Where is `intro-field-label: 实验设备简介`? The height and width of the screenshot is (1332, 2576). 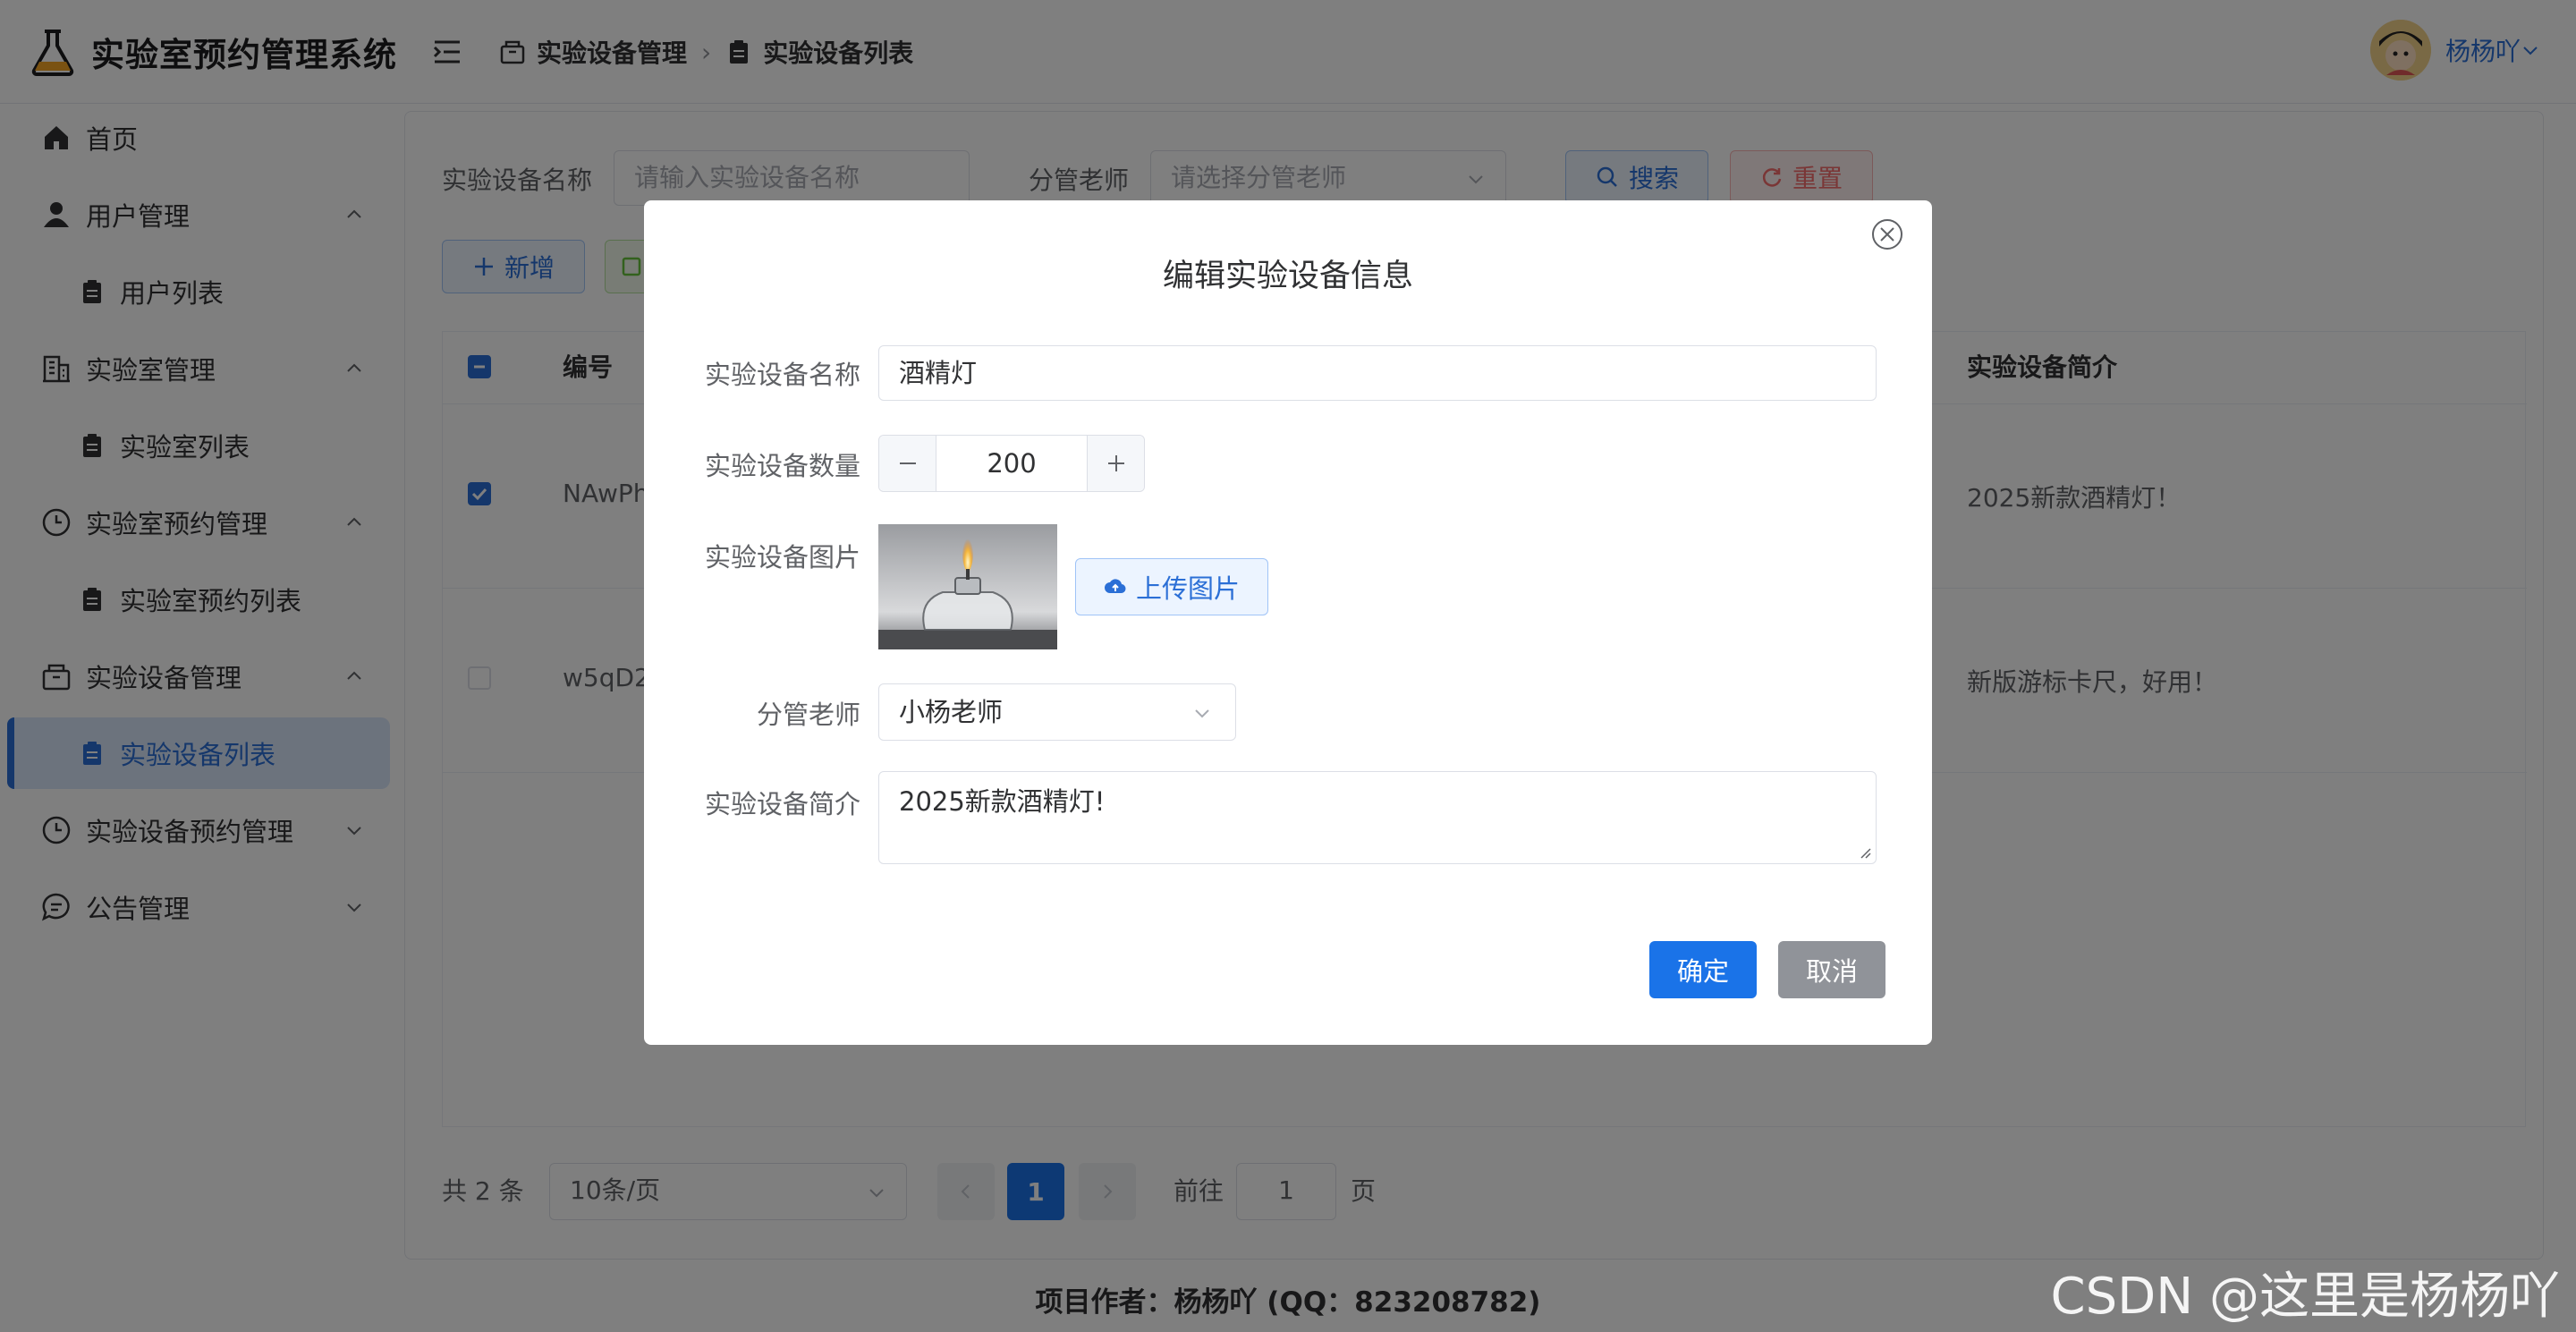
intro-field-label: 实验设备简介 is located at coordinates (782, 804).